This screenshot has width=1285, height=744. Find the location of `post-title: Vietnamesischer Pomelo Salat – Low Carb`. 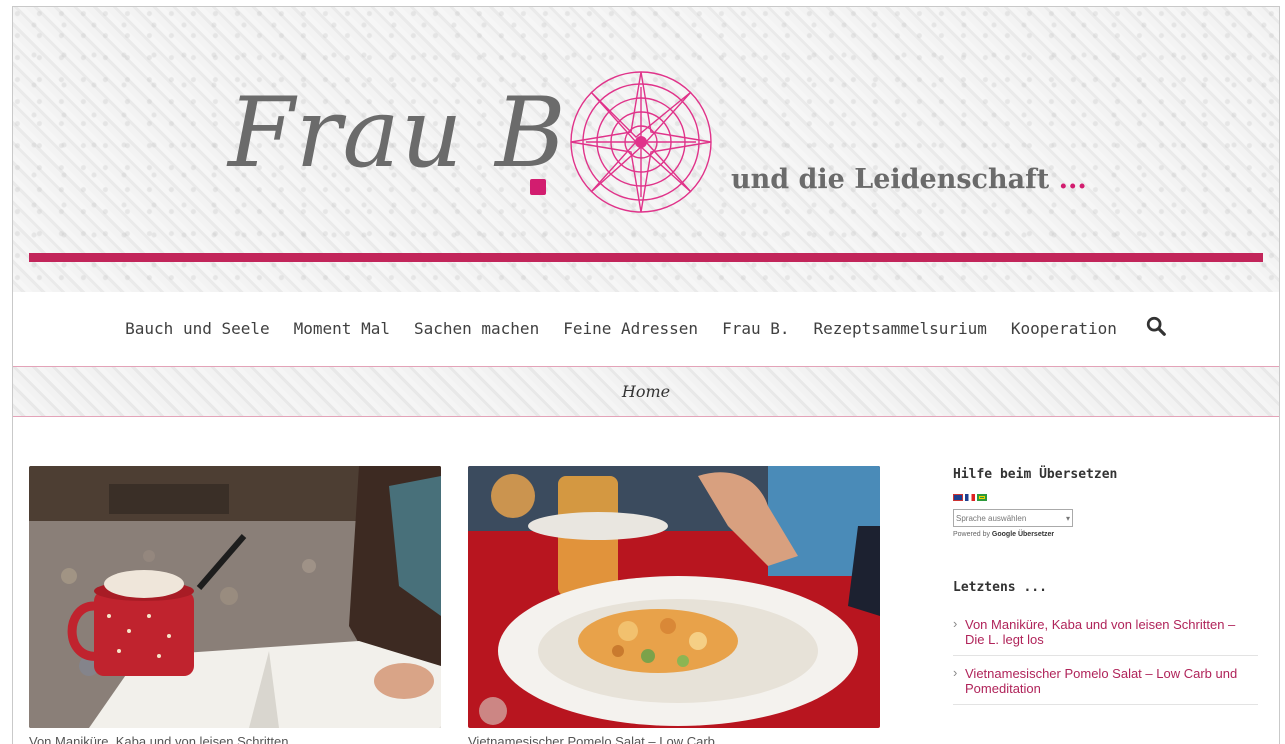

post-title: Vietnamesischer Pomelo Salat – Low Carb is located at coordinates (674, 739).